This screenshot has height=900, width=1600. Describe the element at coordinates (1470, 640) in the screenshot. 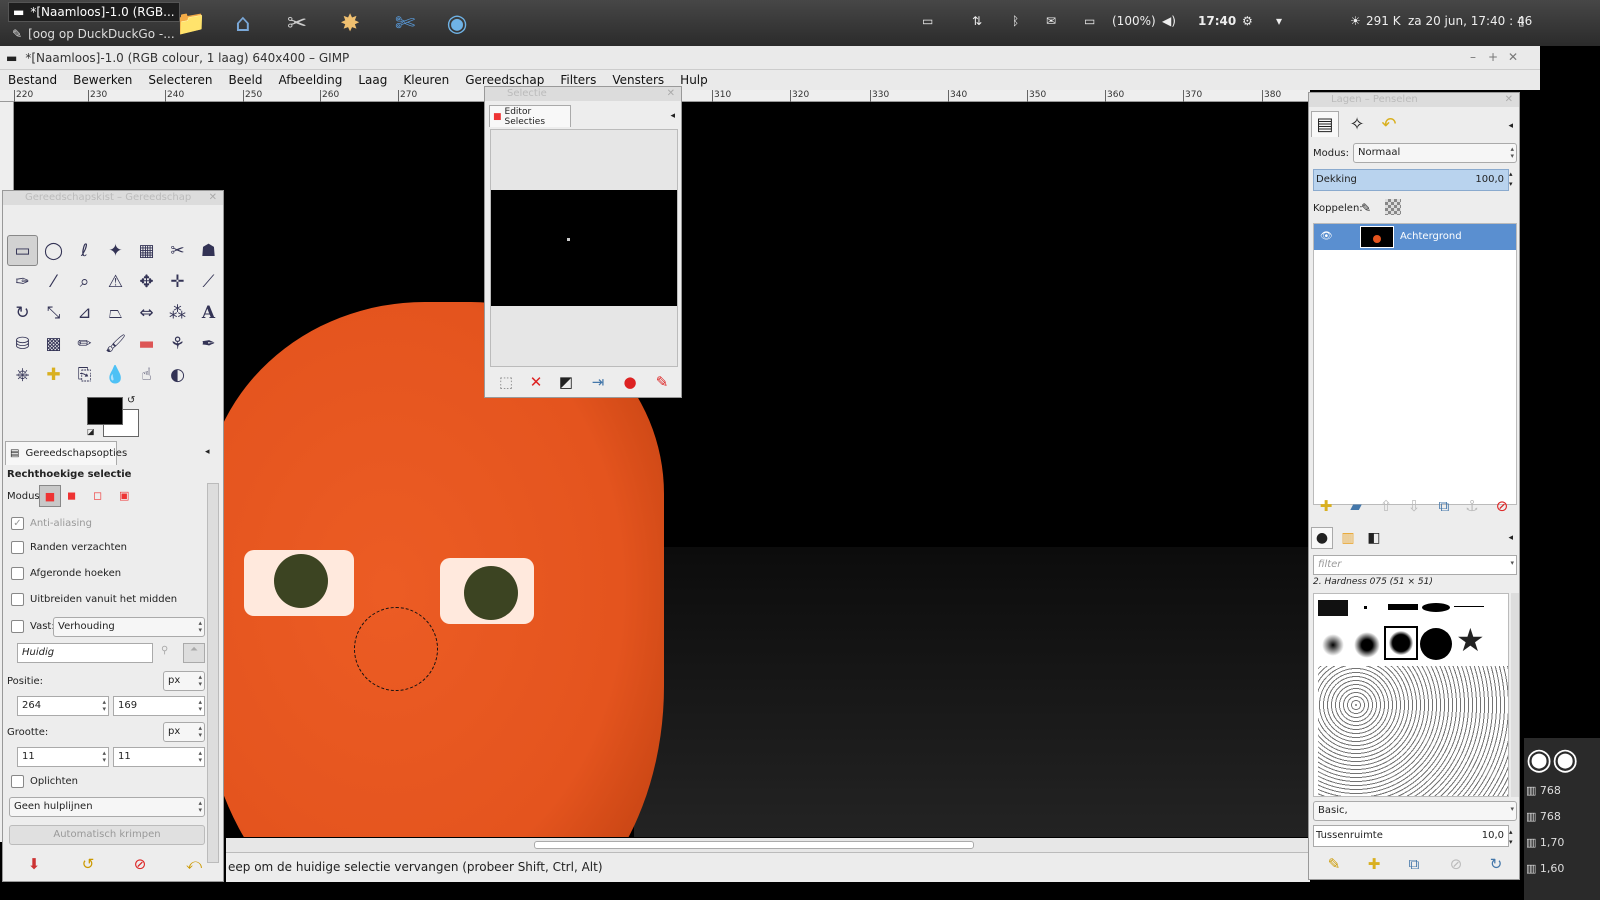

I see `star-brush: ★` at that location.